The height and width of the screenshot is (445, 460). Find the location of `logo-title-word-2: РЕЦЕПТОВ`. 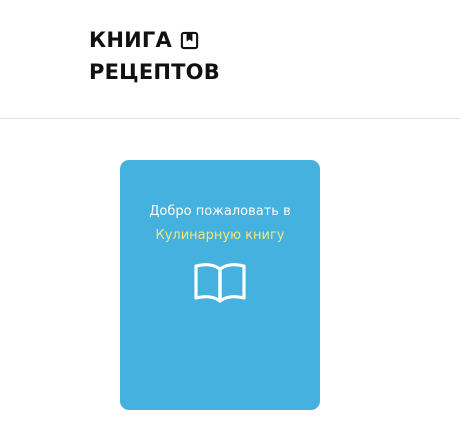

logo-title-word-2: РЕЦЕПТОВ is located at coordinates (154, 72).